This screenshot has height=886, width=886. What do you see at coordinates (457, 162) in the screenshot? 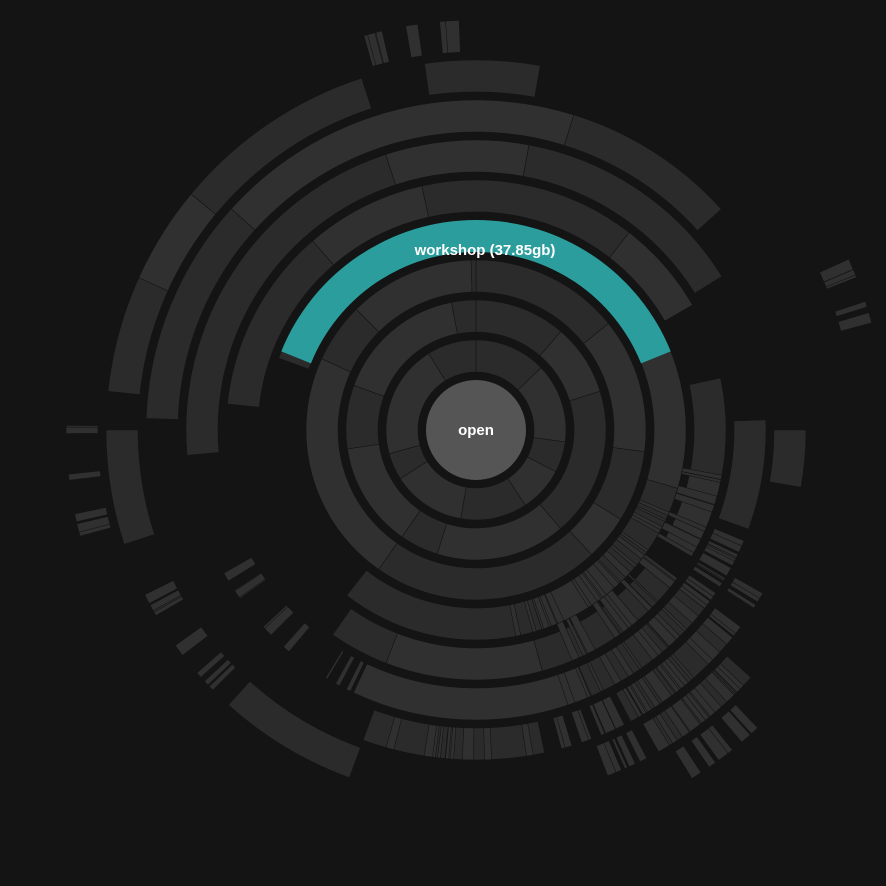
I see `ring-6-segment` at bounding box center [457, 162].